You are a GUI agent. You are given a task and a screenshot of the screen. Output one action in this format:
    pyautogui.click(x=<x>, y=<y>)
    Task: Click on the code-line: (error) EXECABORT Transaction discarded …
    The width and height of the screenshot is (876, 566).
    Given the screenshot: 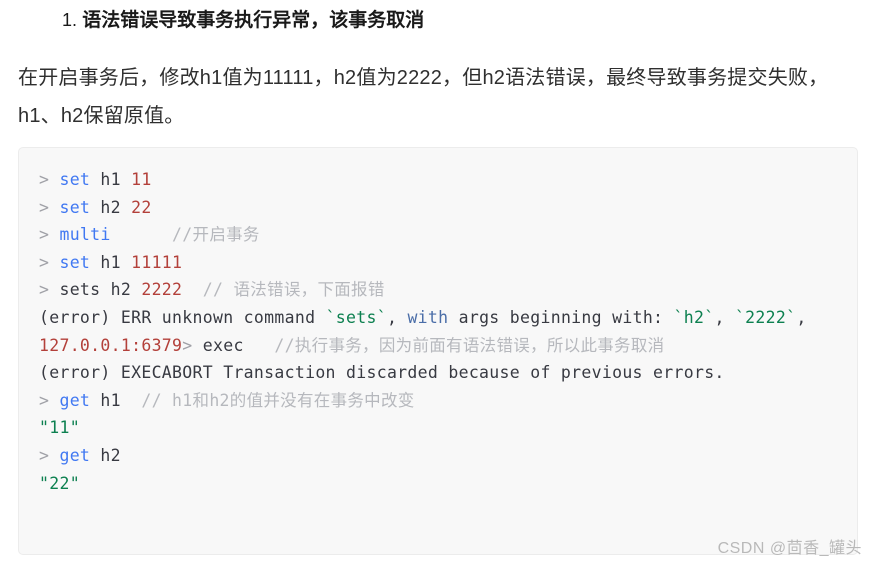 What is the action you would take?
    pyautogui.click(x=448, y=373)
    